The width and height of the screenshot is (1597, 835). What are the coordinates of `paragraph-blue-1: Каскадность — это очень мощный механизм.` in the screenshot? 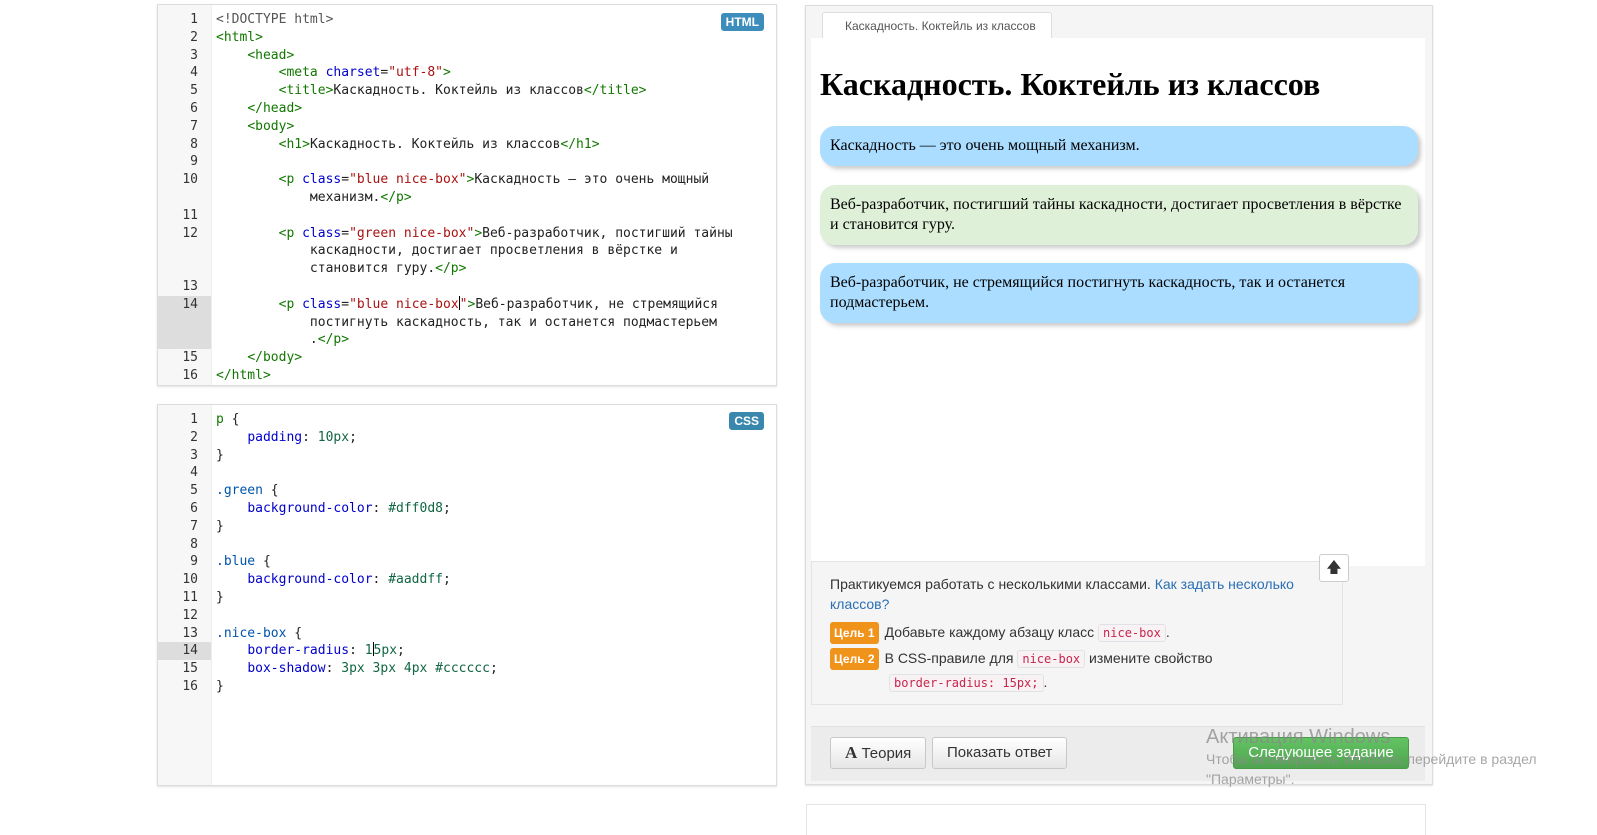 It's located at (1119, 146).